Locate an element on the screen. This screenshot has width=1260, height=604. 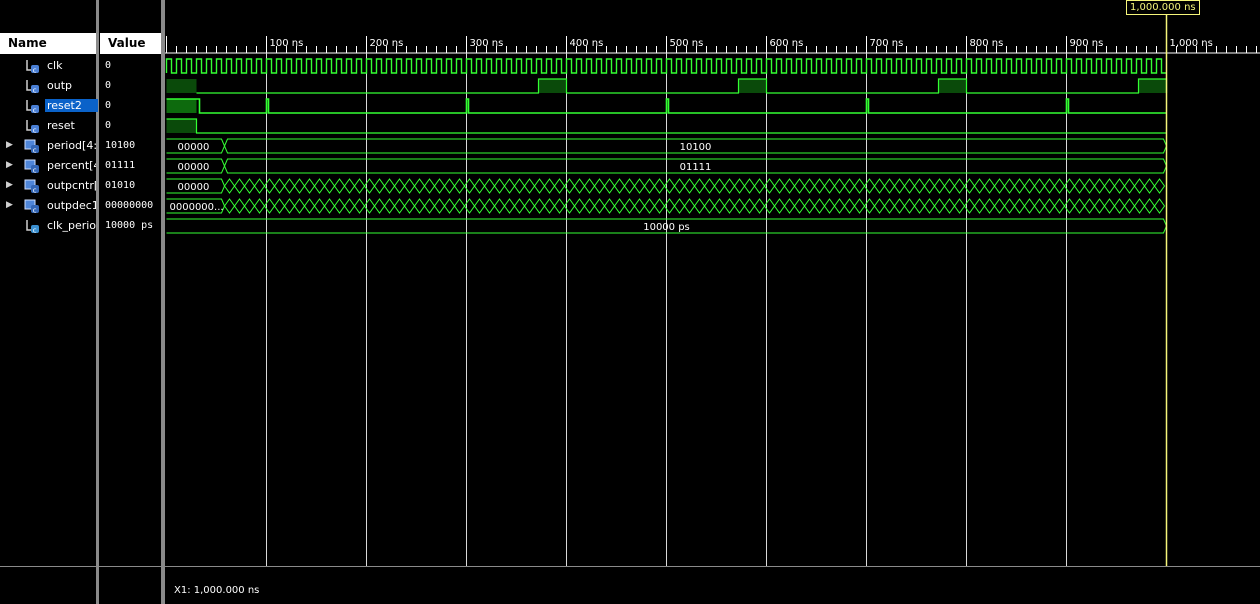
signal-row: c outp is located at coordinates (48, 86).